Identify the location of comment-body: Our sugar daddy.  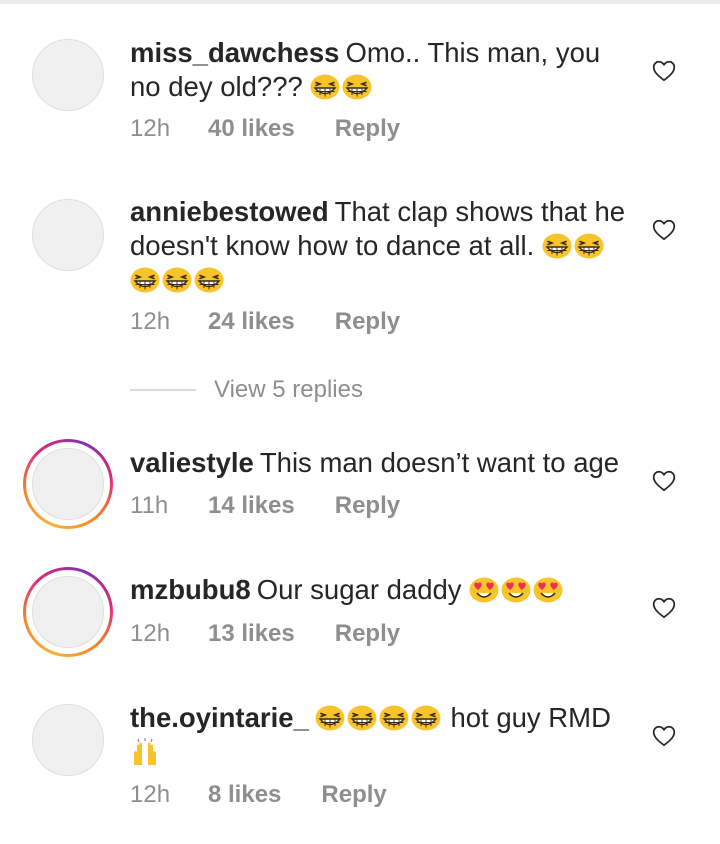
(359, 589).